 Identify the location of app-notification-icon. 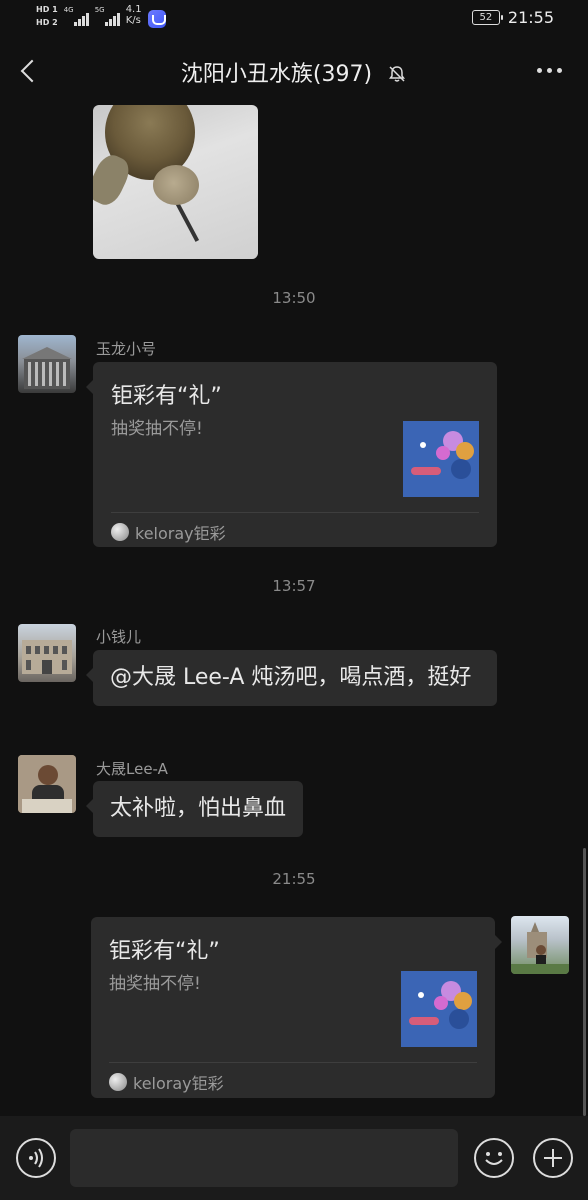
(156, 19).